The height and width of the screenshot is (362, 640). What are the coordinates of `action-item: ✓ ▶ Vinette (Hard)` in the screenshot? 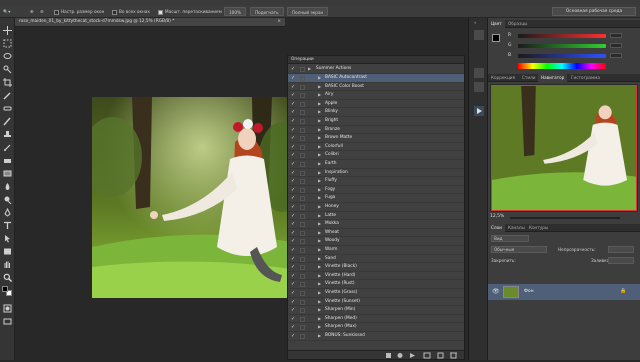 It's located at (376, 276).